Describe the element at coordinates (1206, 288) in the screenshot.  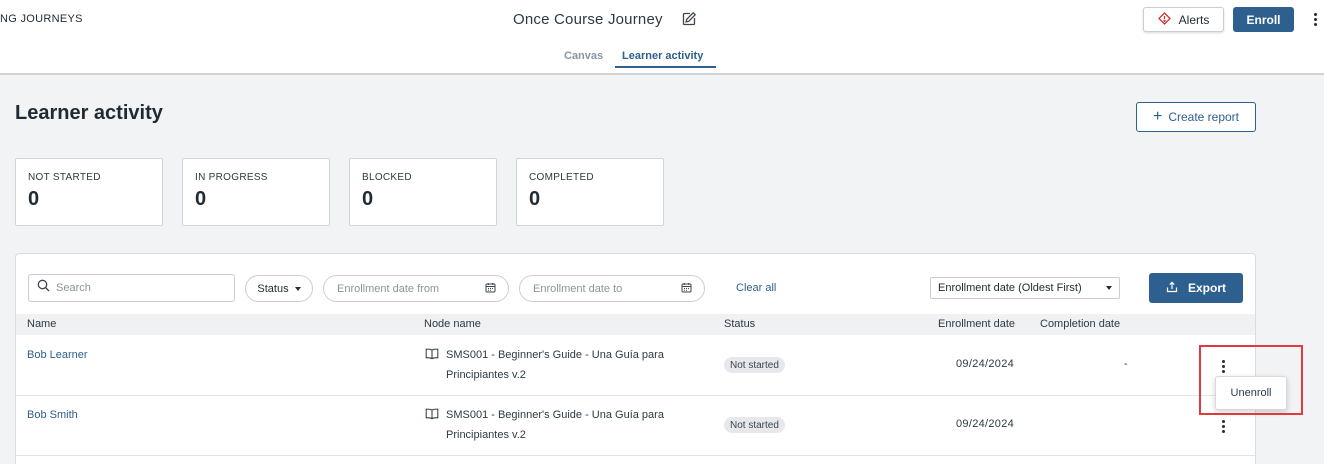
I see `export-label: Export` at that location.